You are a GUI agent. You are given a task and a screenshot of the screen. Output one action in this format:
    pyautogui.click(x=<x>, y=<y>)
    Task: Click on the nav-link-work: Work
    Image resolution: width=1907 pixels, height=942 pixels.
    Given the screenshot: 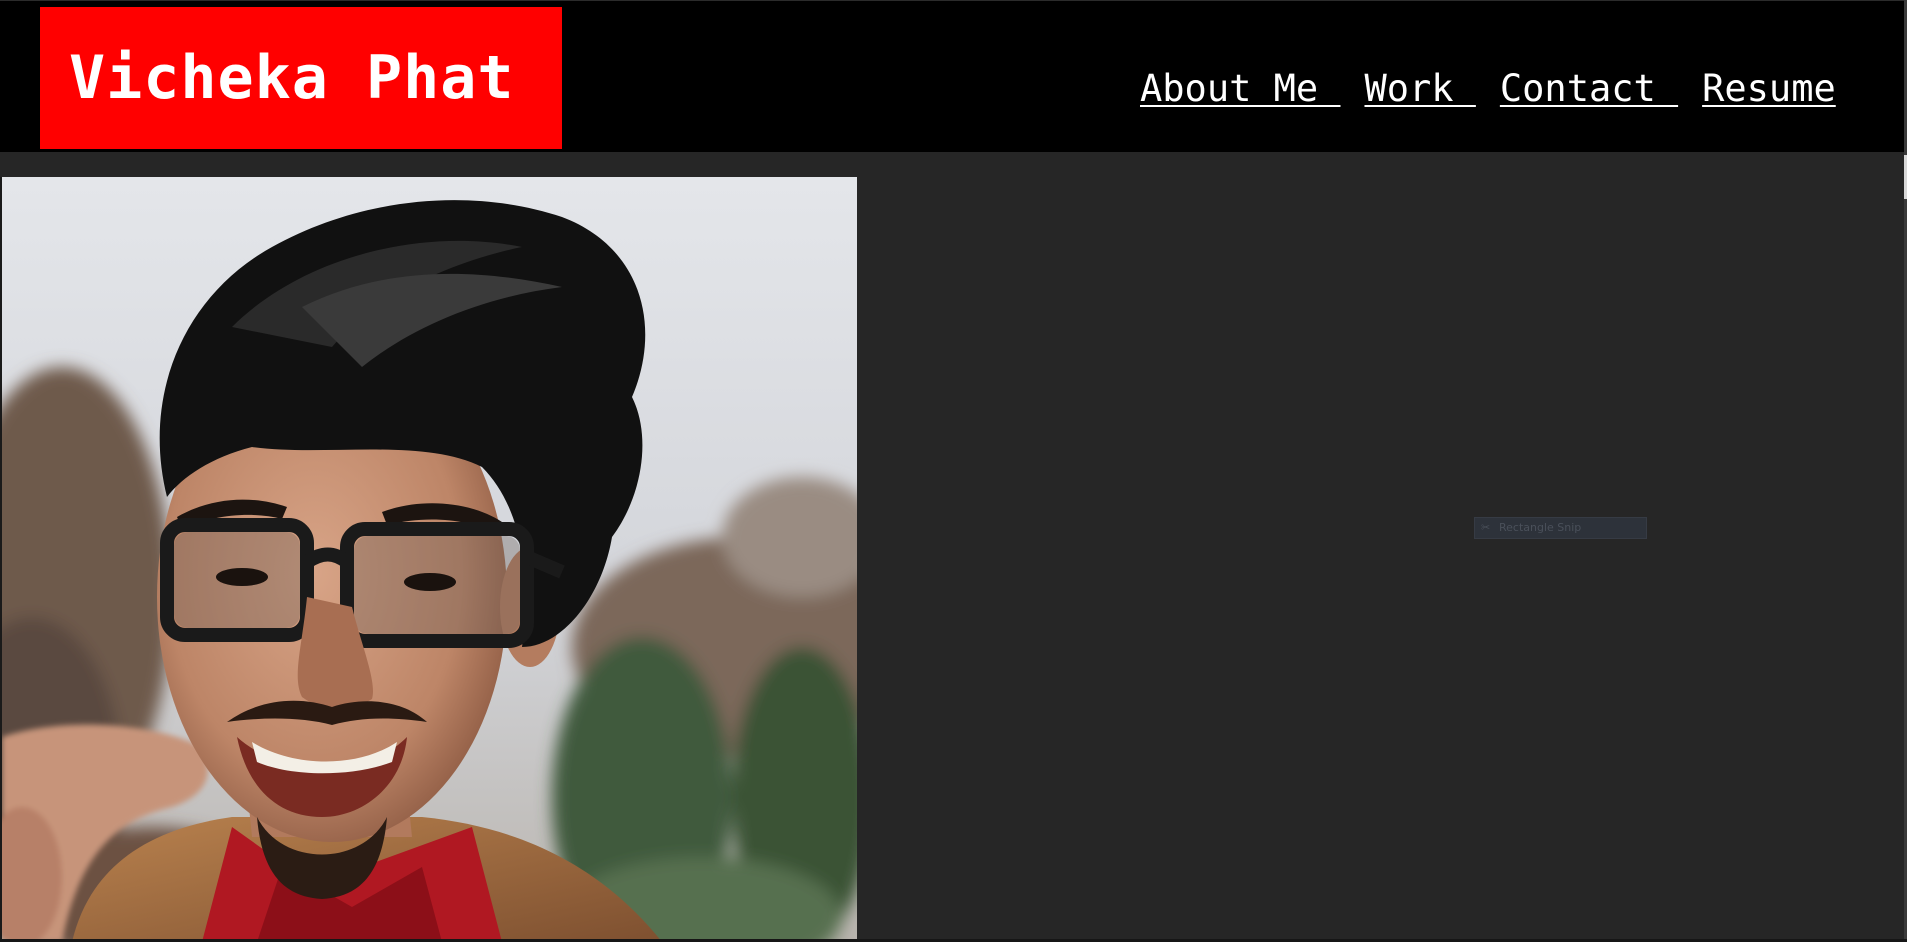 What is the action you would take?
    pyautogui.click(x=1419, y=88)
    